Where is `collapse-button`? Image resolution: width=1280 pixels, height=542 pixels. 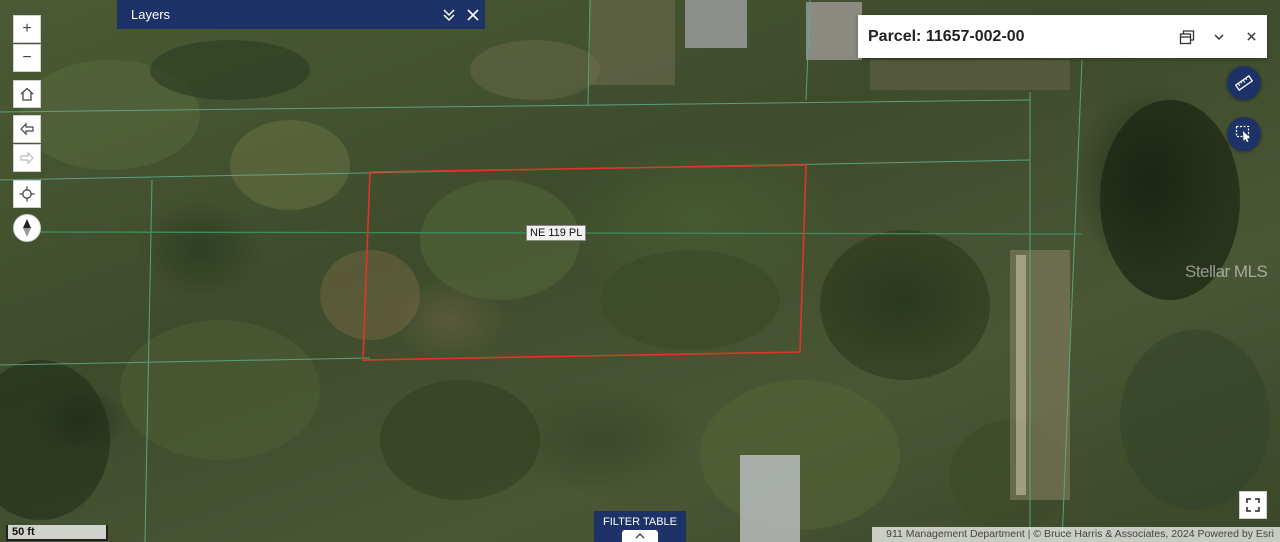
collapse-button is located at coordinates (449, 15).